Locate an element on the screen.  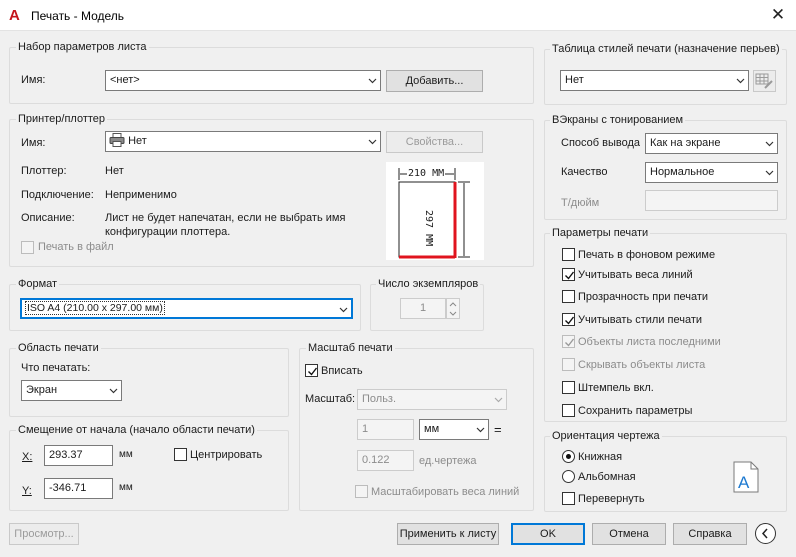
plot-stamp-checkbox is located at coordinates (568, 387).